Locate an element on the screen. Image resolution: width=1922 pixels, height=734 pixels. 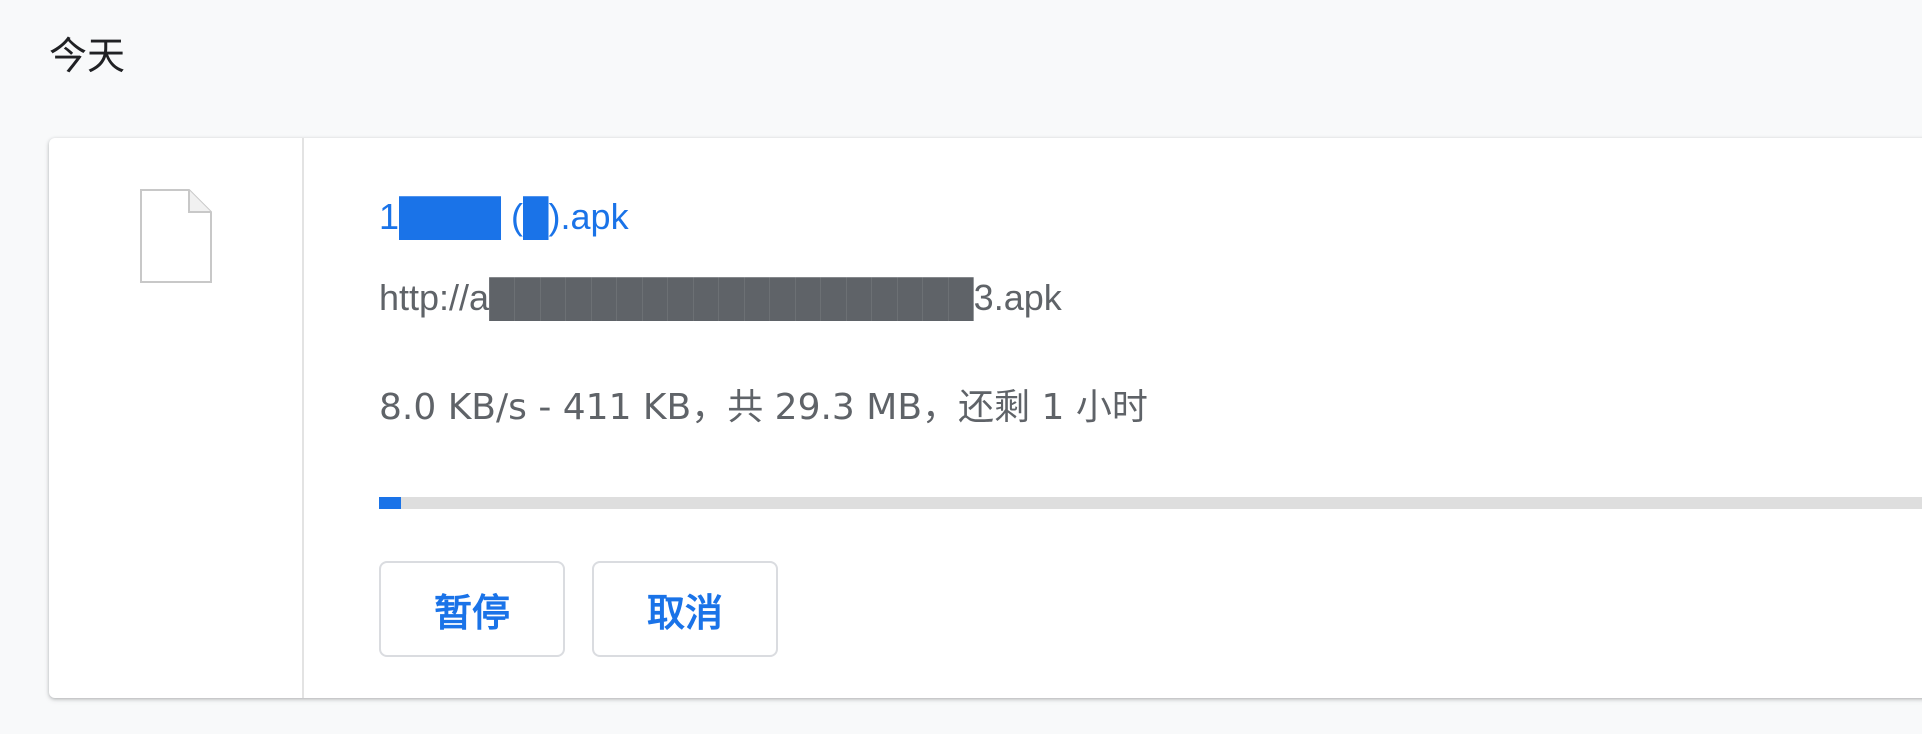
download-status: 8.0 KB/s - 411 KB，共 29.3 MB，还剩 1 小时 is located at coordinates (763, 407).